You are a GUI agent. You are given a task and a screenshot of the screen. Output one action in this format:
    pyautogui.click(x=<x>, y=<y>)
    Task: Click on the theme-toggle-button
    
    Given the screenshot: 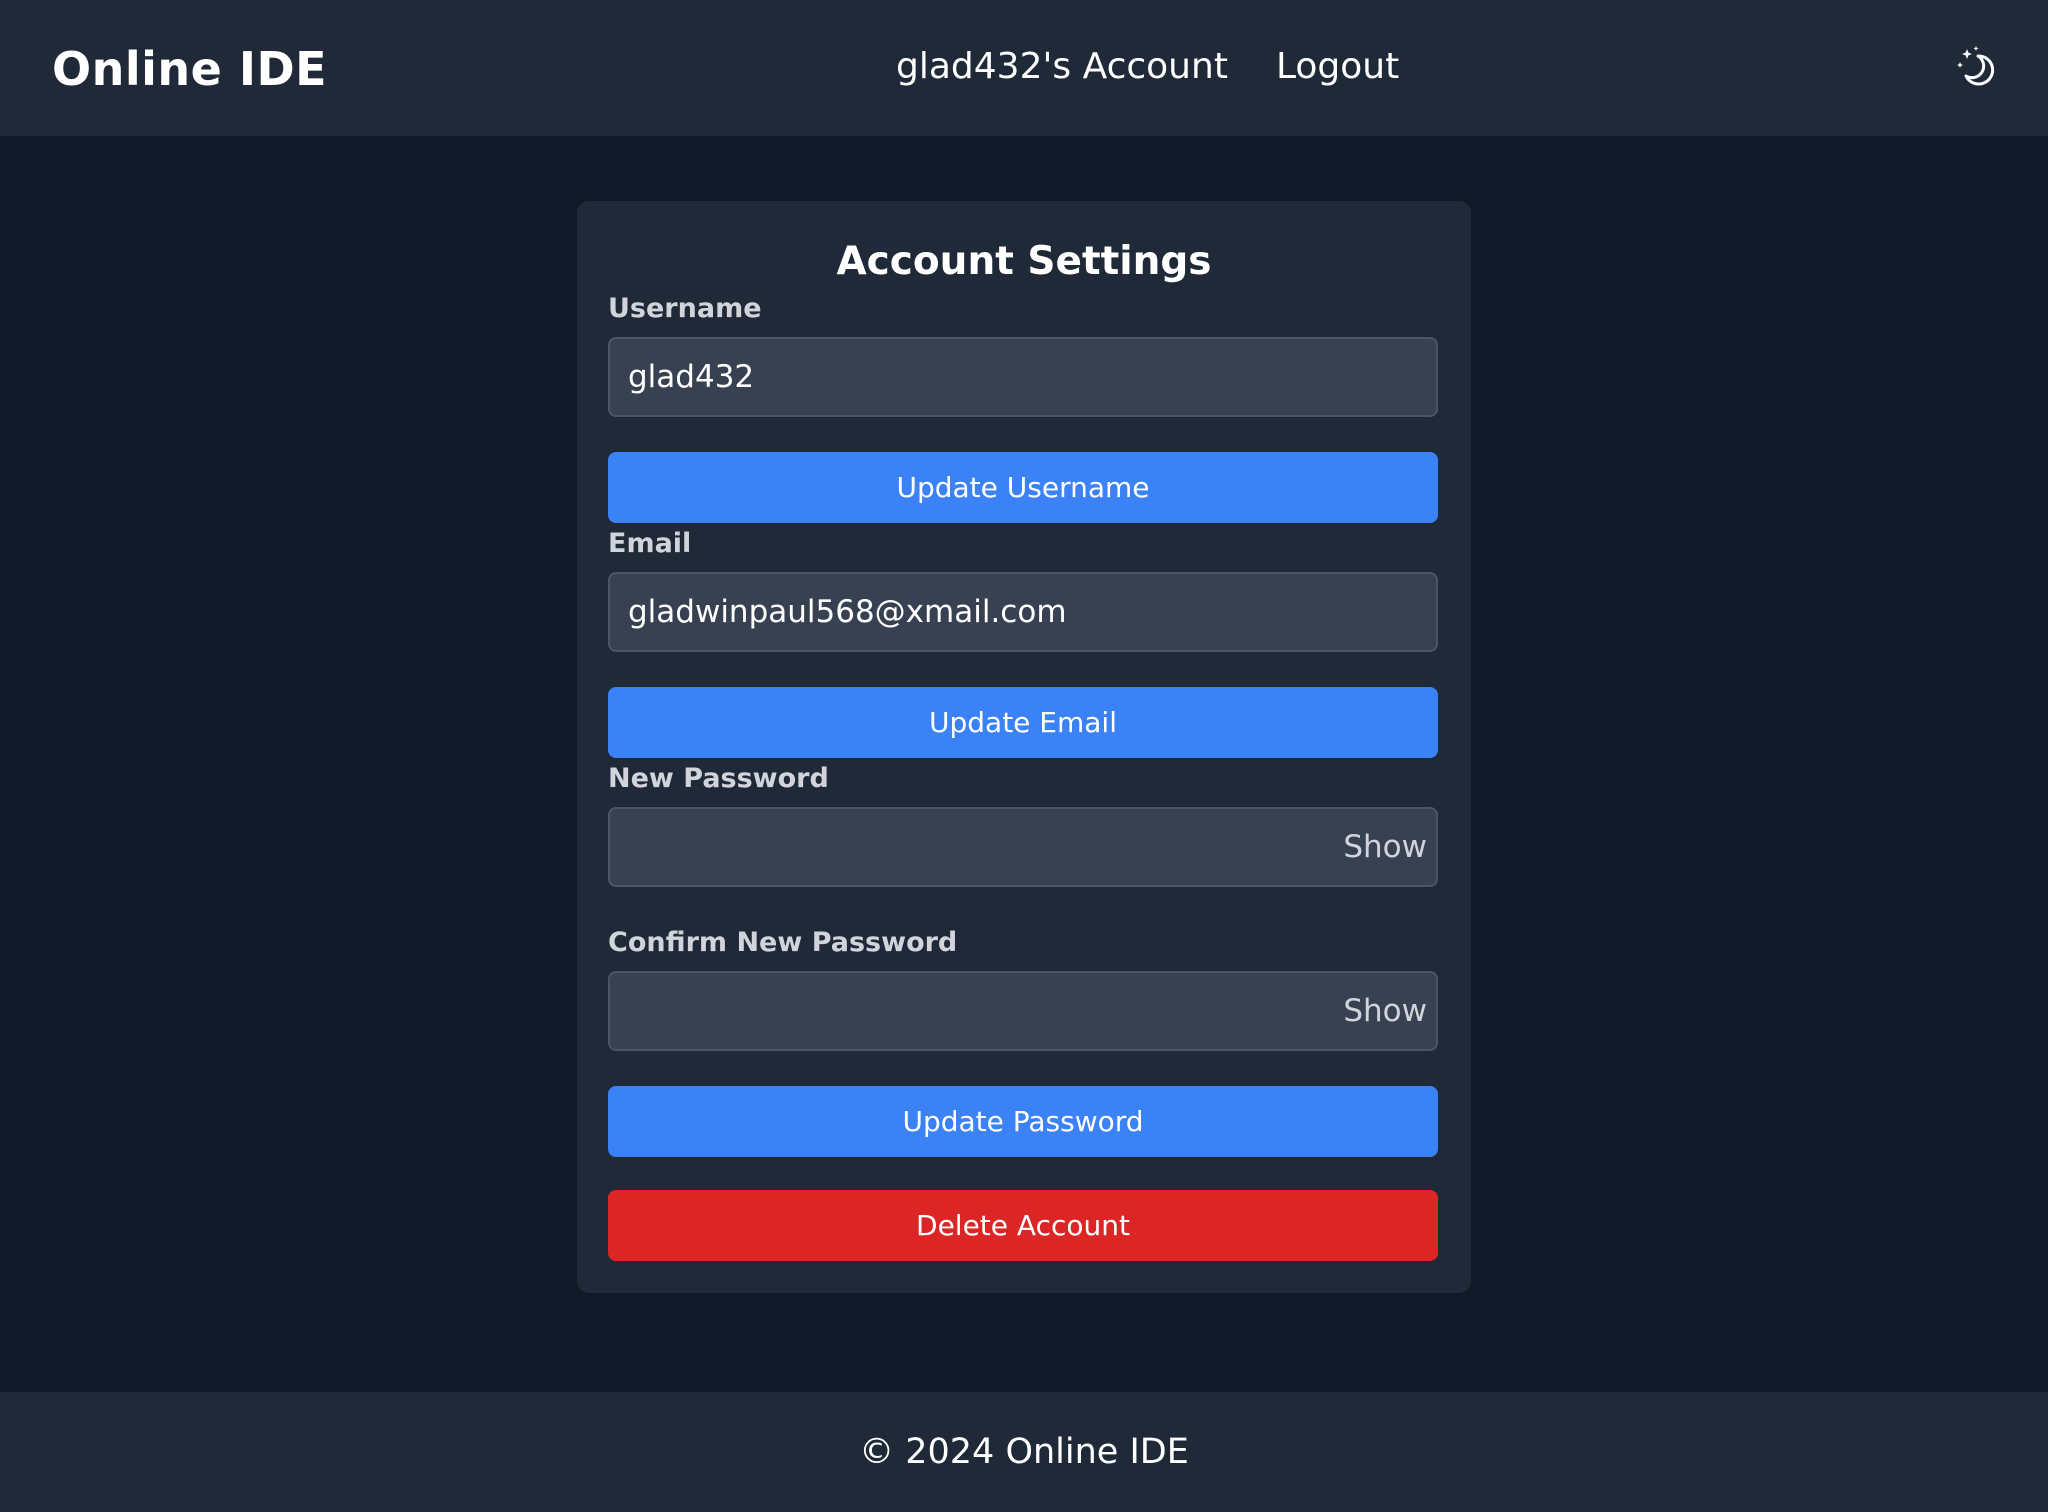 What is the action you would take?
    pyautogui.click(x=1978, y=68)
    